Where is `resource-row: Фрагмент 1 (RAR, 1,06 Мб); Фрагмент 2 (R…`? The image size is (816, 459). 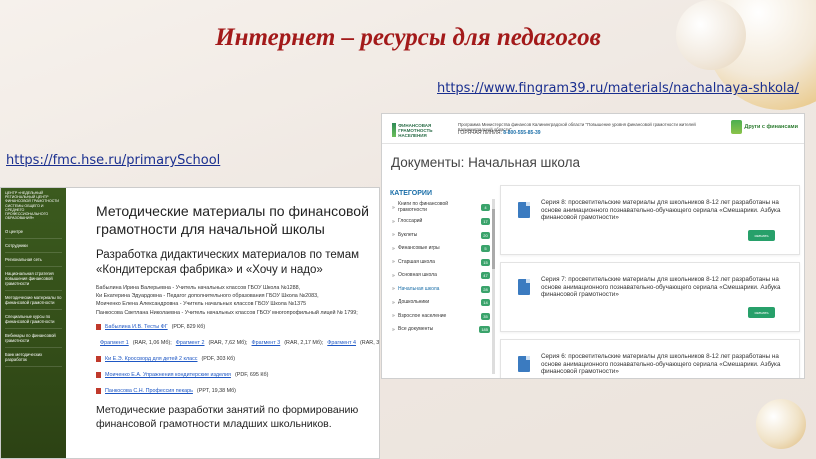
resource-row: Фрагмент 1 (RAR, 1,06 Мб); Фрагмент 2 (R… is located at coordinates (237, 343).